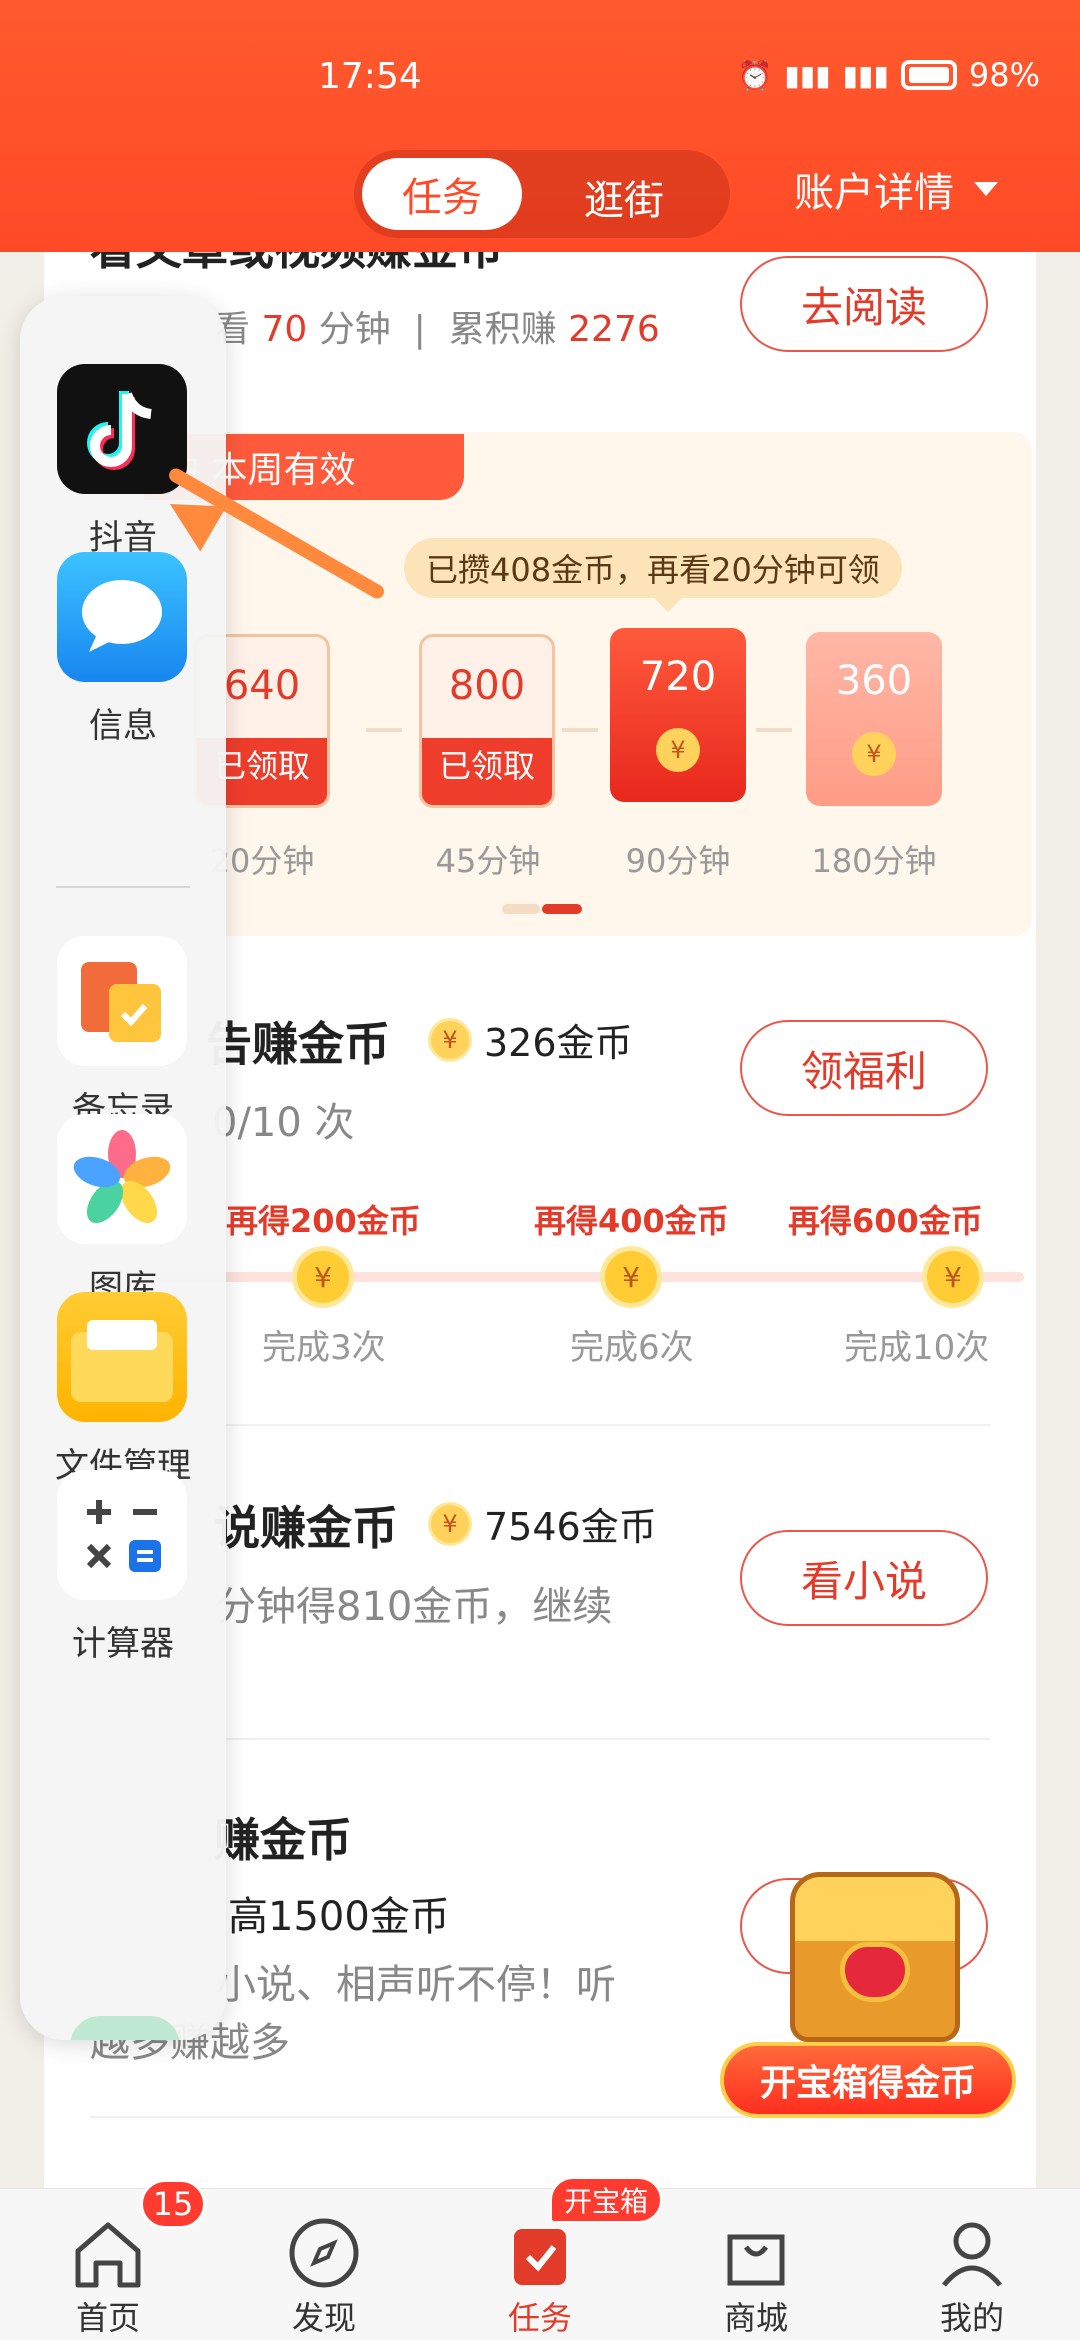 The height and width of the screenshot is (2340, 1080). Describe the element at coordinates (885, 1221) in the screenshot. I see `milestone-reward: 再得600金币` at that location.